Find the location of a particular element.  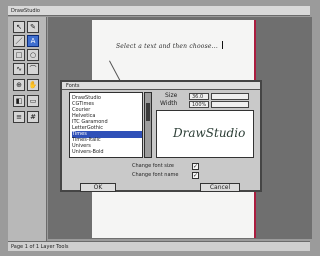

width-field: 100% is located at coordinates (199, 104).